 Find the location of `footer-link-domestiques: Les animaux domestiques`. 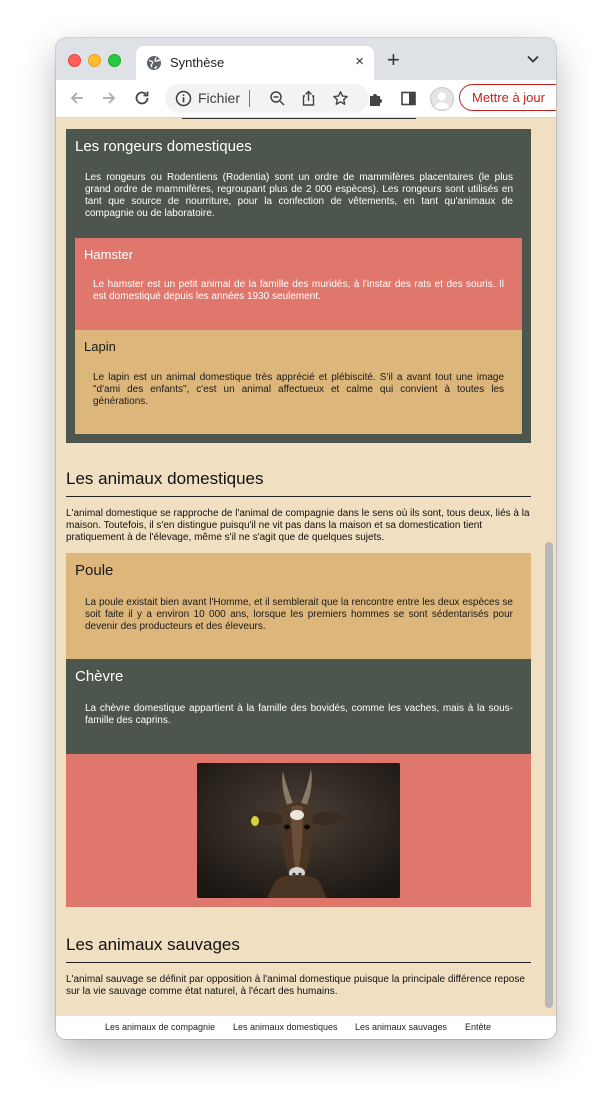

footer-link-domestiques: Les animaux domestiques is located at coordinates (285, 1027).